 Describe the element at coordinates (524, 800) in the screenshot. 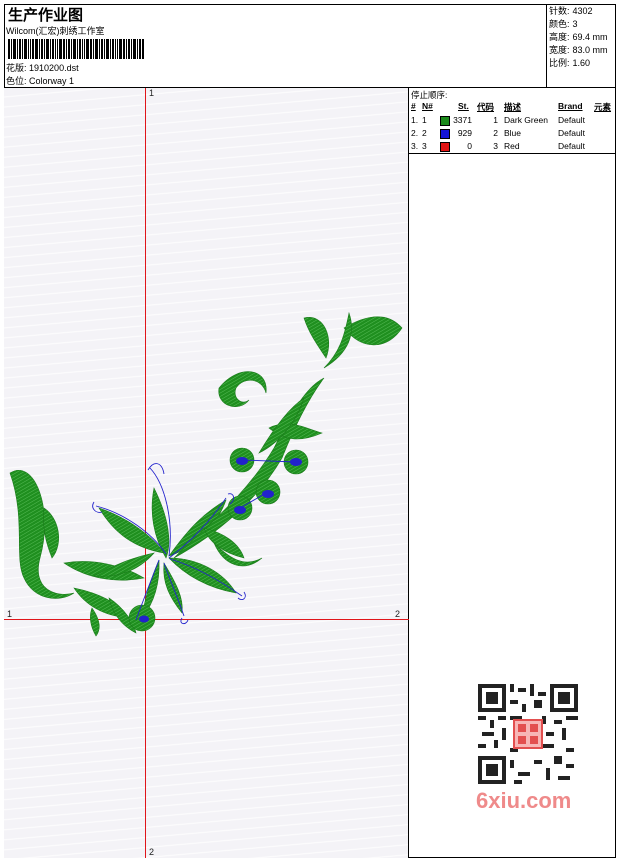

I see `watermark-text: 6xiu.com` at that location.